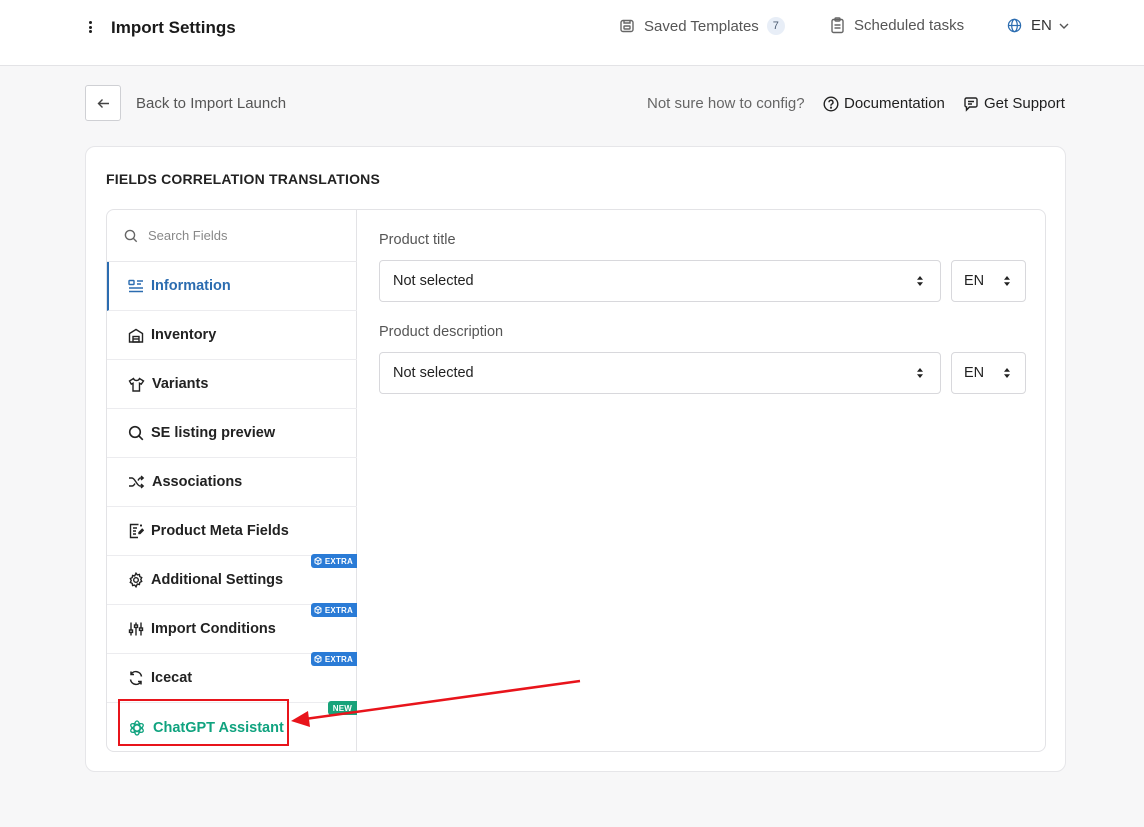 The width and height of the screenshot is (1144, 827). What do you see at coordinates (203, 722) in the screenshot?
I see `annotation-highlight-box` at bounding box center [203, 722].